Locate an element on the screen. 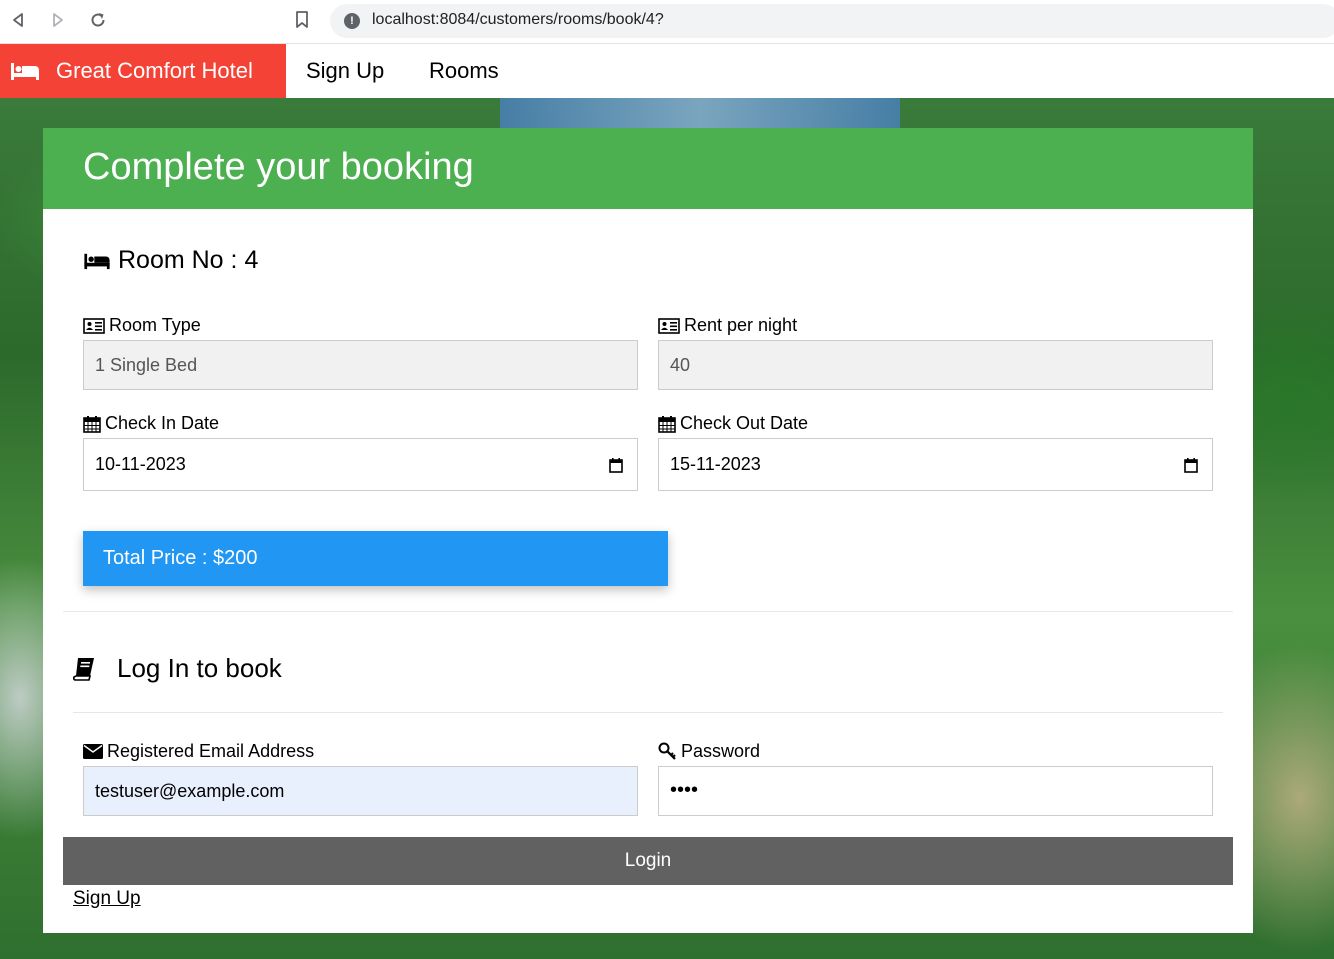  room-number-heading: Room No : 4 is located at coordinates (170, 260).